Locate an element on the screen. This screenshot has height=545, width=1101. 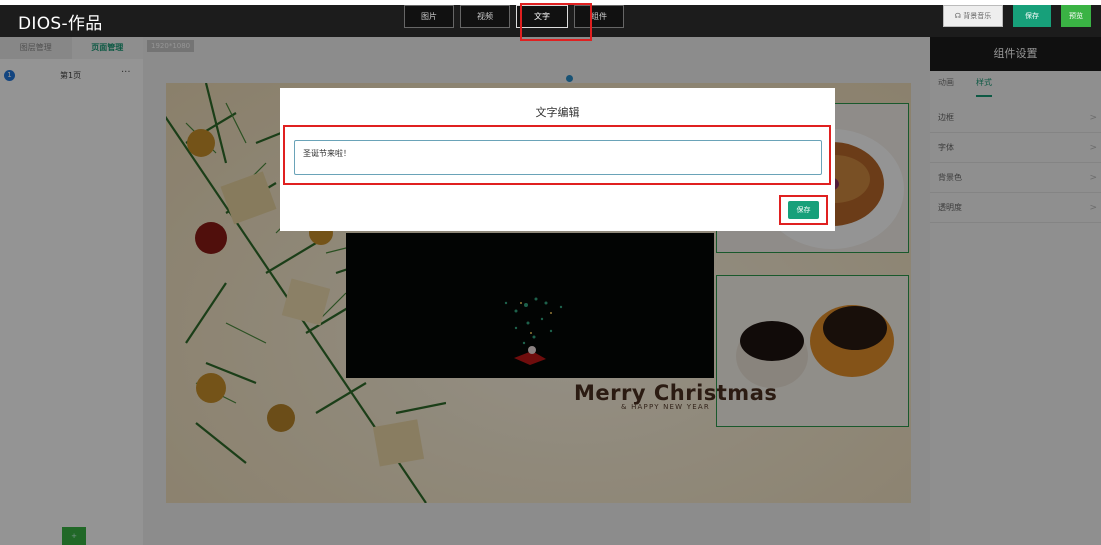
top-actions: ☊ 背景音乐 保存 预览 is located at coordinates (1017, 16).